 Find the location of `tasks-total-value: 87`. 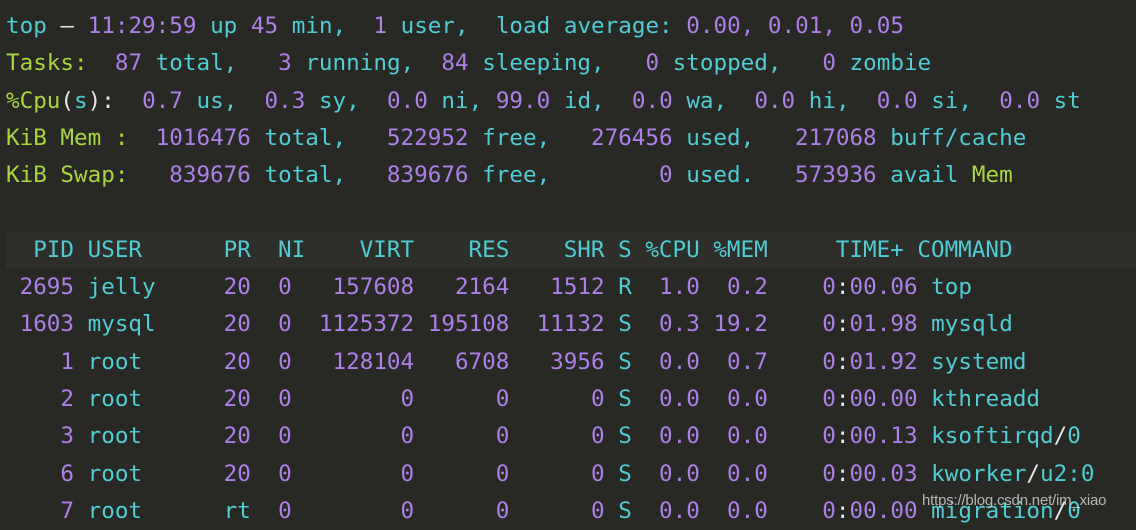

tasks-total-value: 87 is located at coordinates (128, 63).